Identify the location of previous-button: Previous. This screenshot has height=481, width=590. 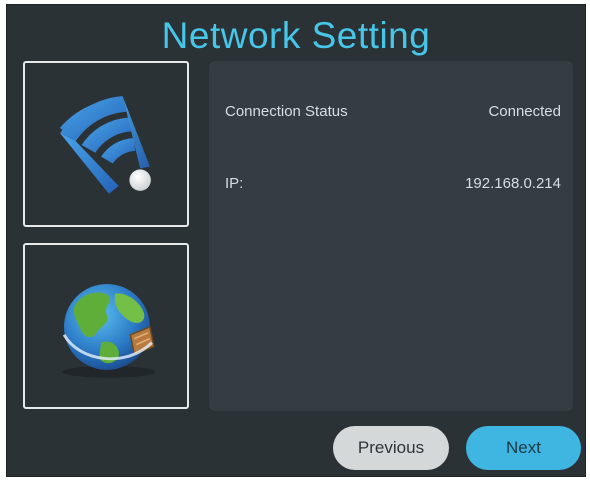
(391, 448).